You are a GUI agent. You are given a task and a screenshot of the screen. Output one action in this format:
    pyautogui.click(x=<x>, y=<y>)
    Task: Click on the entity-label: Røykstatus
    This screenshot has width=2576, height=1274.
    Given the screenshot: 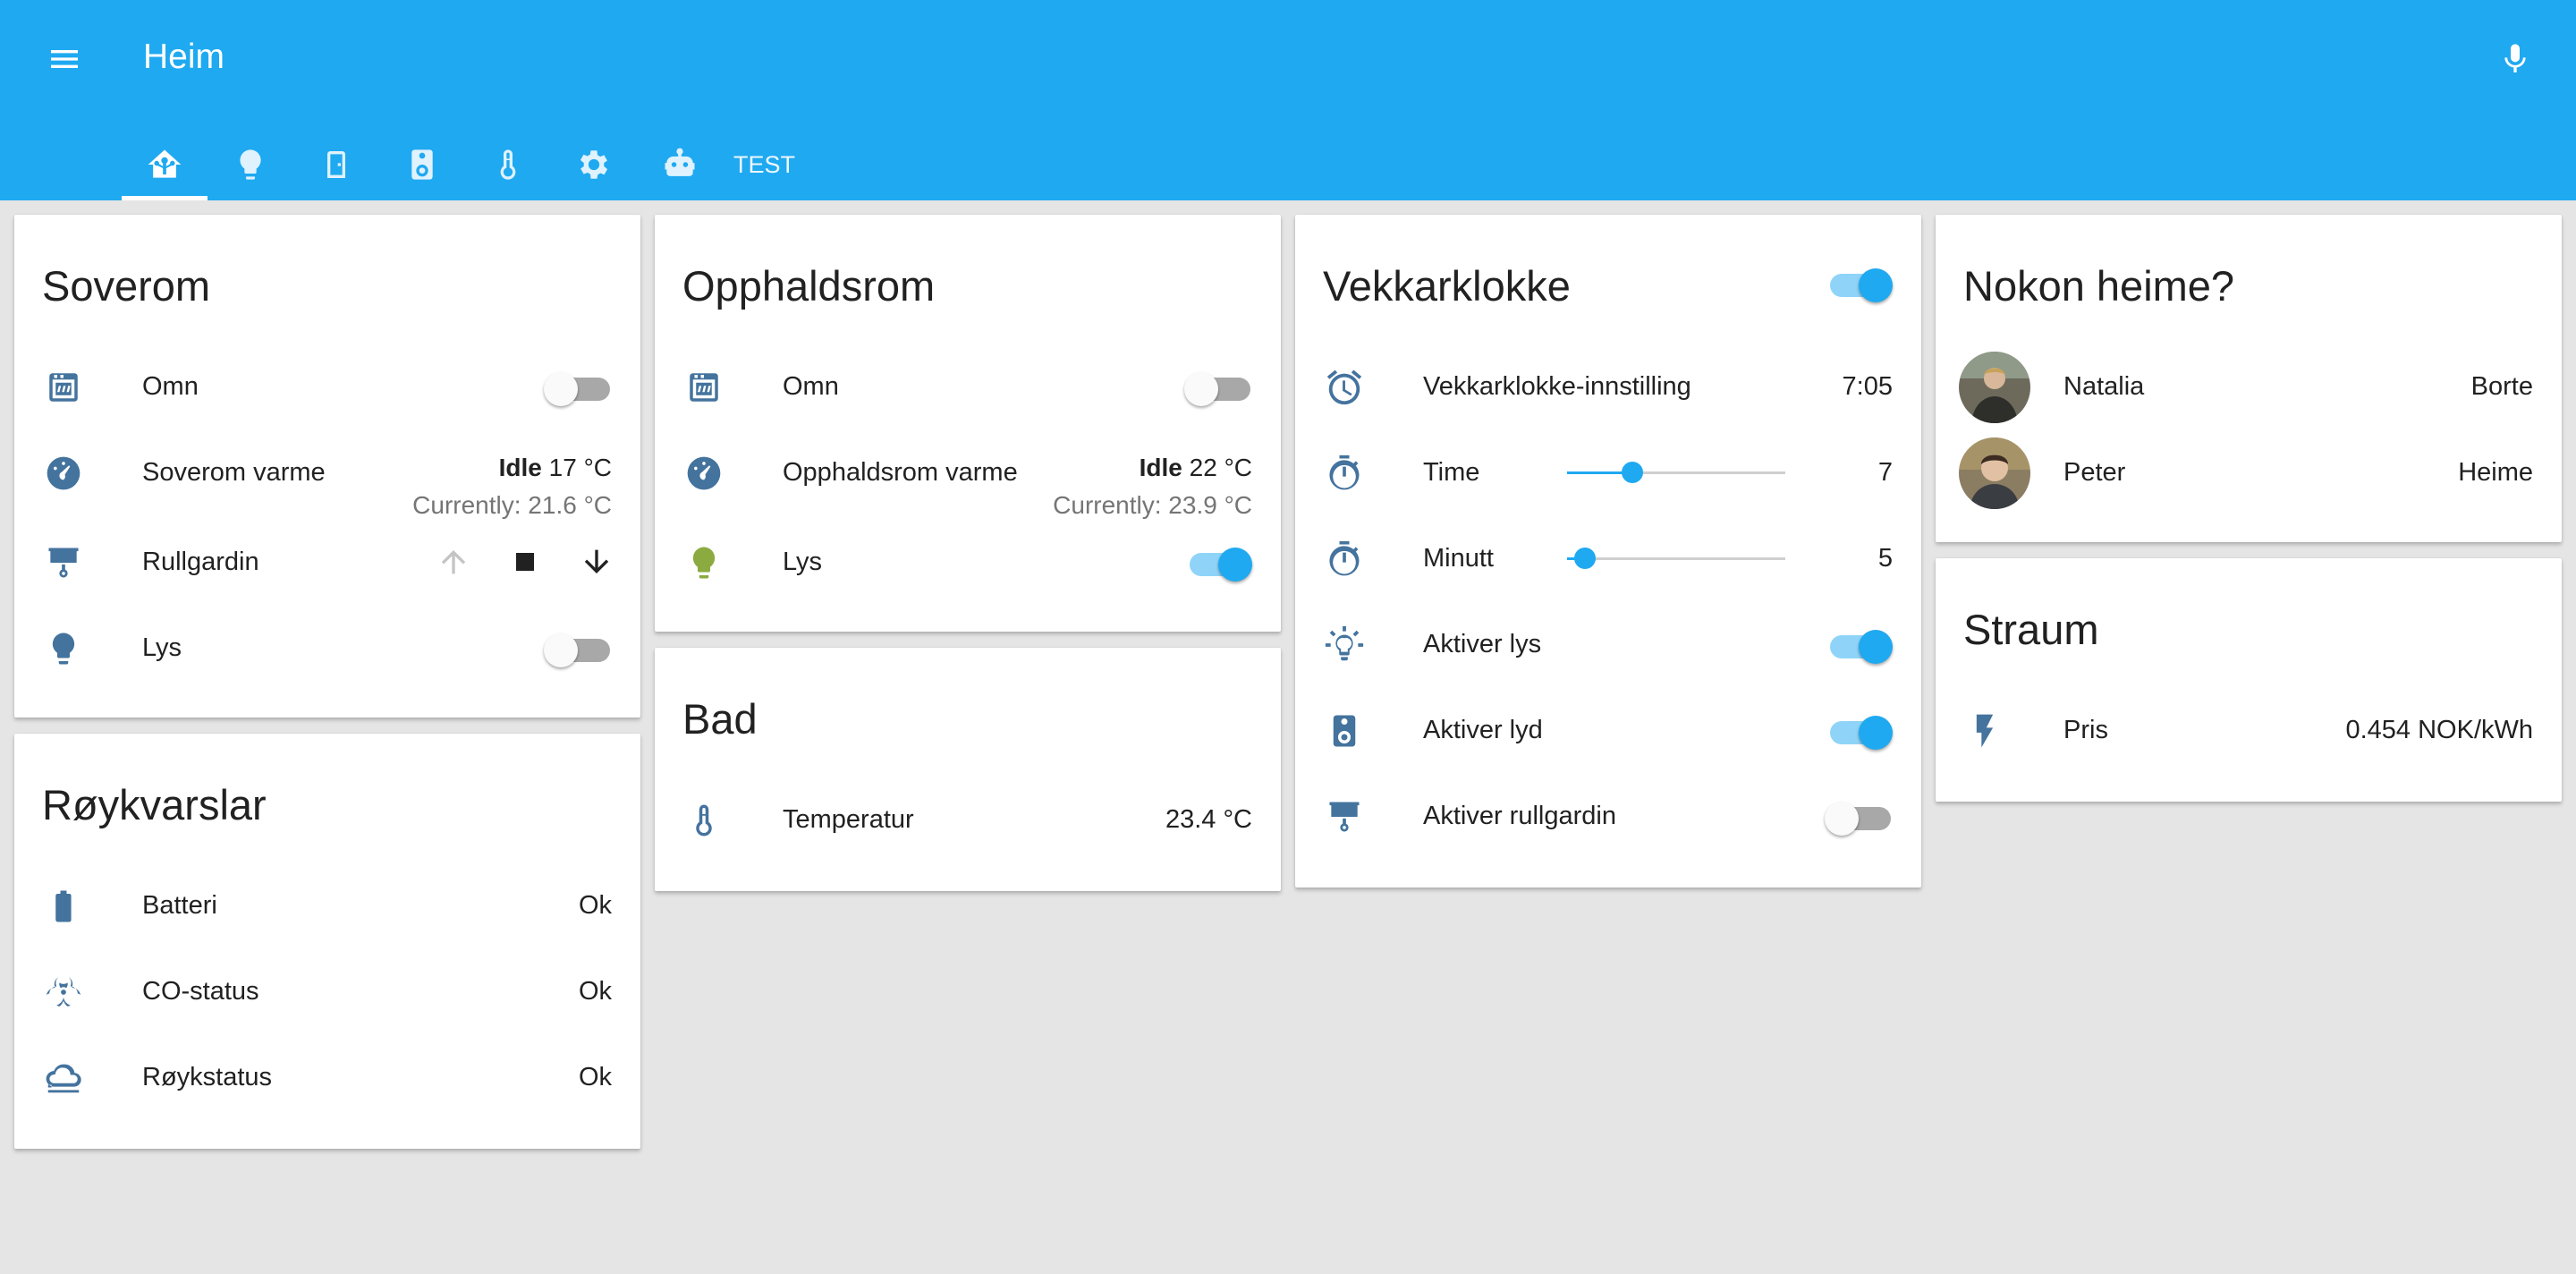 What is the action you would take?
    pyautogui.click(x=207, y=1077)
    